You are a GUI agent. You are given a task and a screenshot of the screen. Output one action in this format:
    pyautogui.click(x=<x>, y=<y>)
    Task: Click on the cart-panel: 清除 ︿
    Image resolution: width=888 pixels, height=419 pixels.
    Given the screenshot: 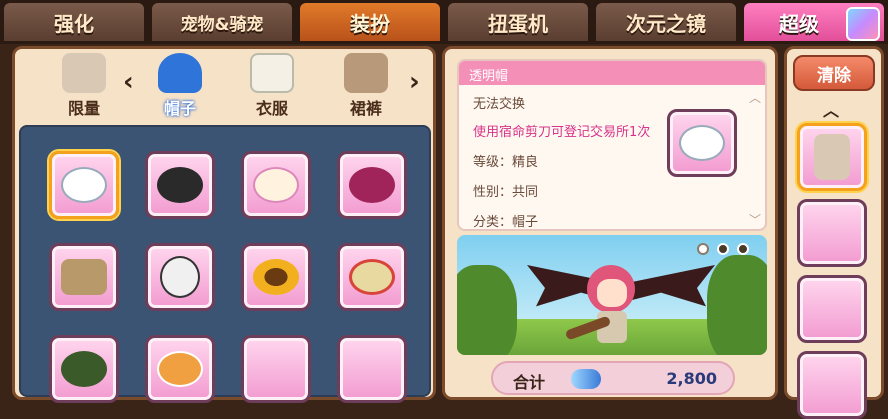 What is the action you would take?
    pyautogui.click(x=834, y=232)
    